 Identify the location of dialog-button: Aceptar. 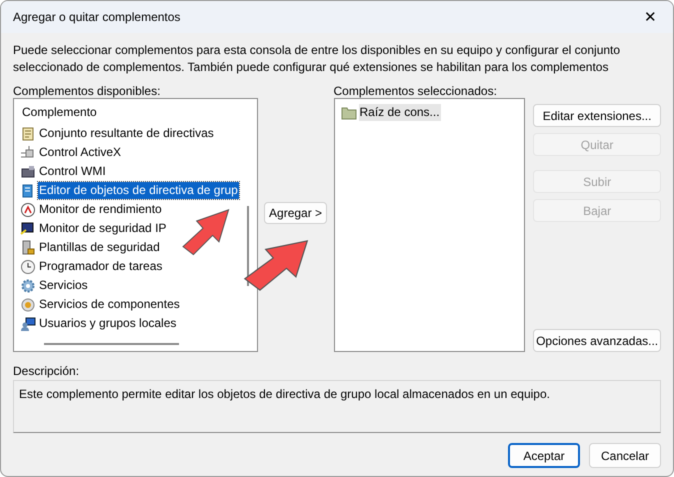
(544, 455).